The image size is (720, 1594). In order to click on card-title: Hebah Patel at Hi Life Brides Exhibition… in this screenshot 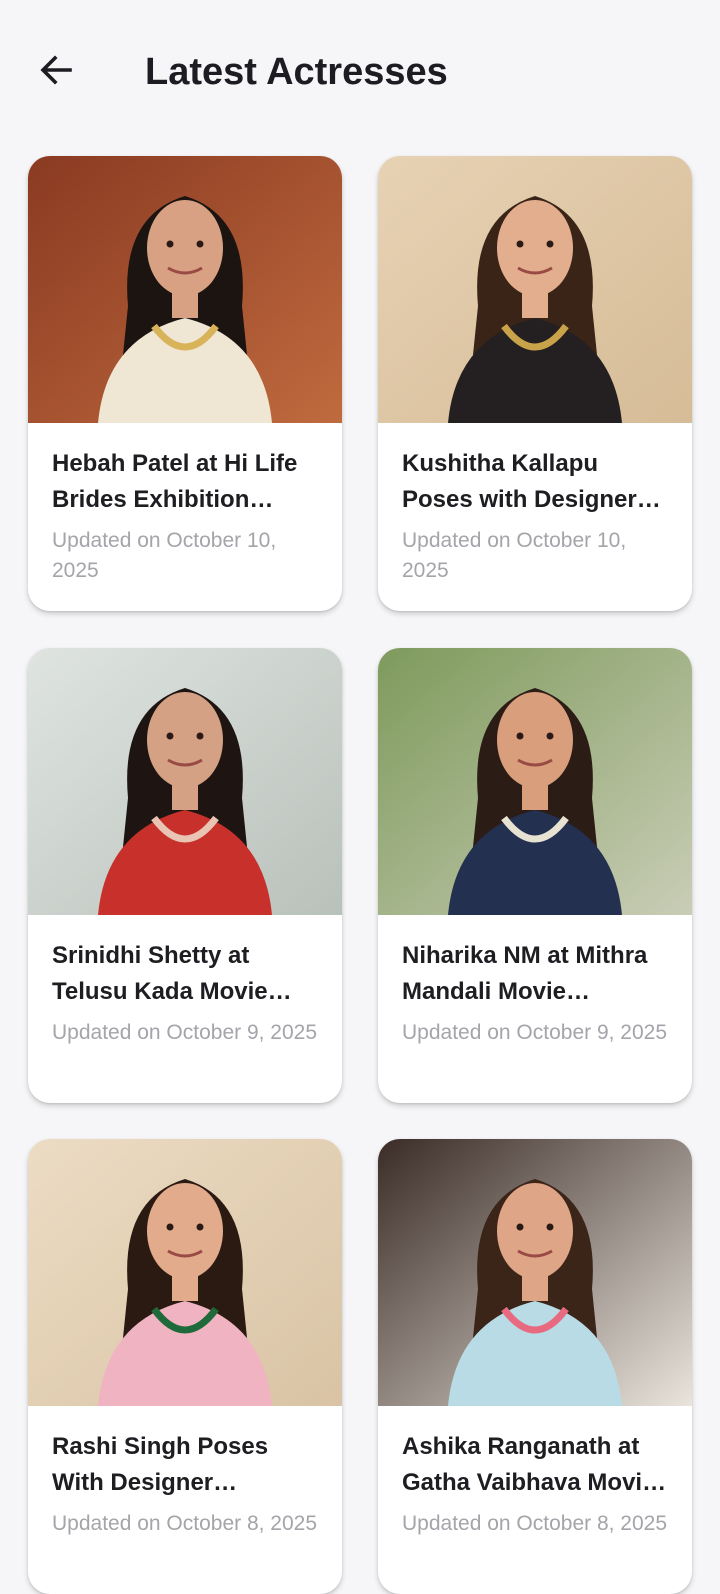, I will do `click(175, 481)`.